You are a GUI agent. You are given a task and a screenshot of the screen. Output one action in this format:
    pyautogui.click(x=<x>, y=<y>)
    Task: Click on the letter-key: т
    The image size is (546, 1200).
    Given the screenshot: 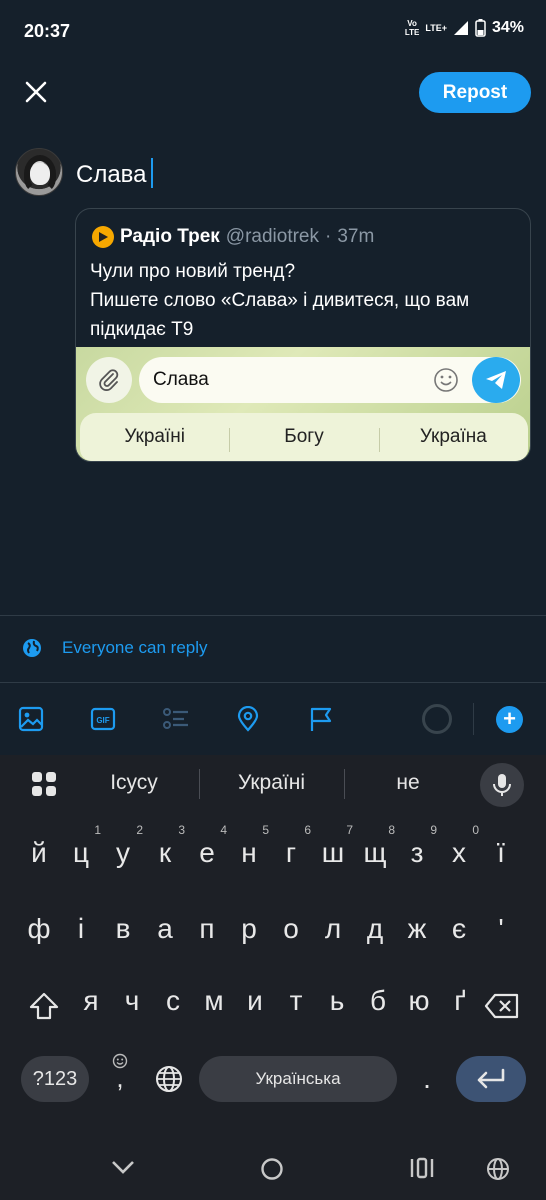 What is the action you would take?
    pyautogui.click(x=296, y=1001)
    